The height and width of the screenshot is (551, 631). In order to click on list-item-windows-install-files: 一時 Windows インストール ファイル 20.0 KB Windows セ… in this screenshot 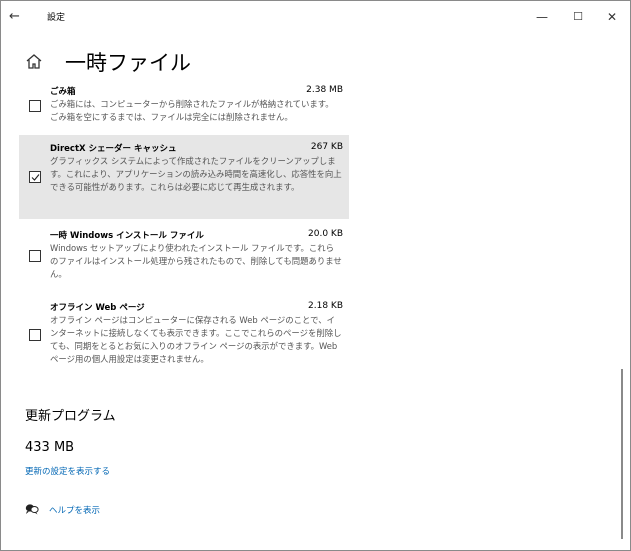, I will do `click(184, 260)`.